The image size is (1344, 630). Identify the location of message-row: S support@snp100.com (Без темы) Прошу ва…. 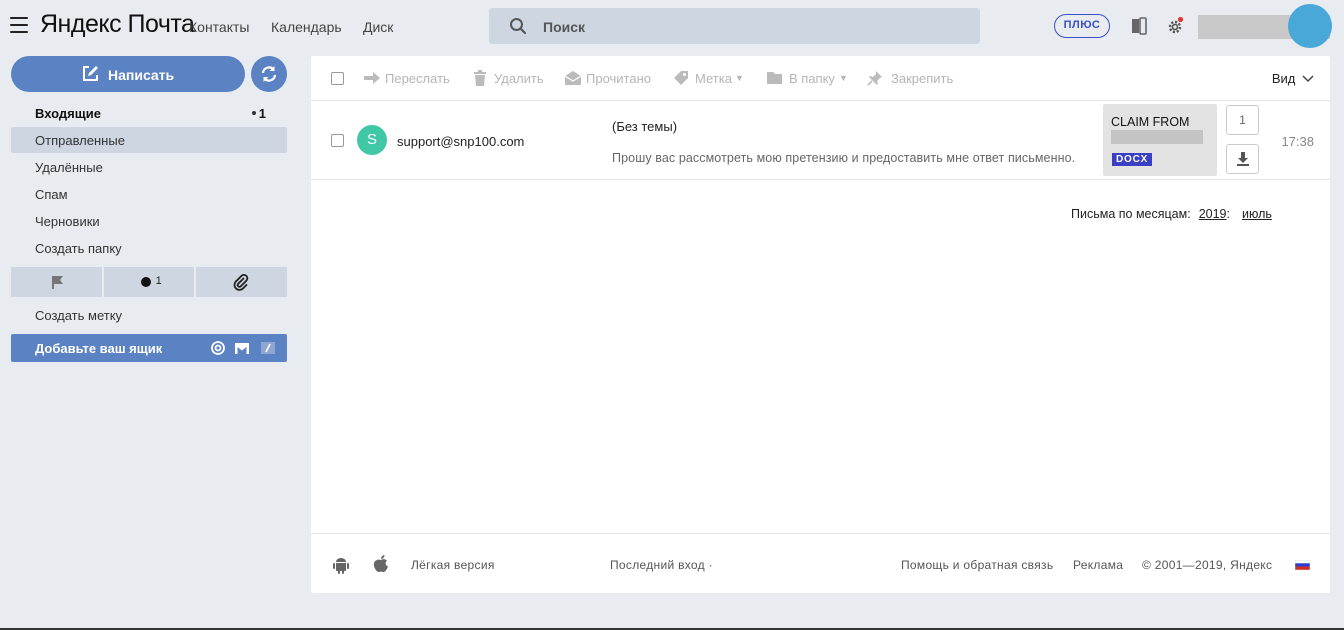
(820, 140).